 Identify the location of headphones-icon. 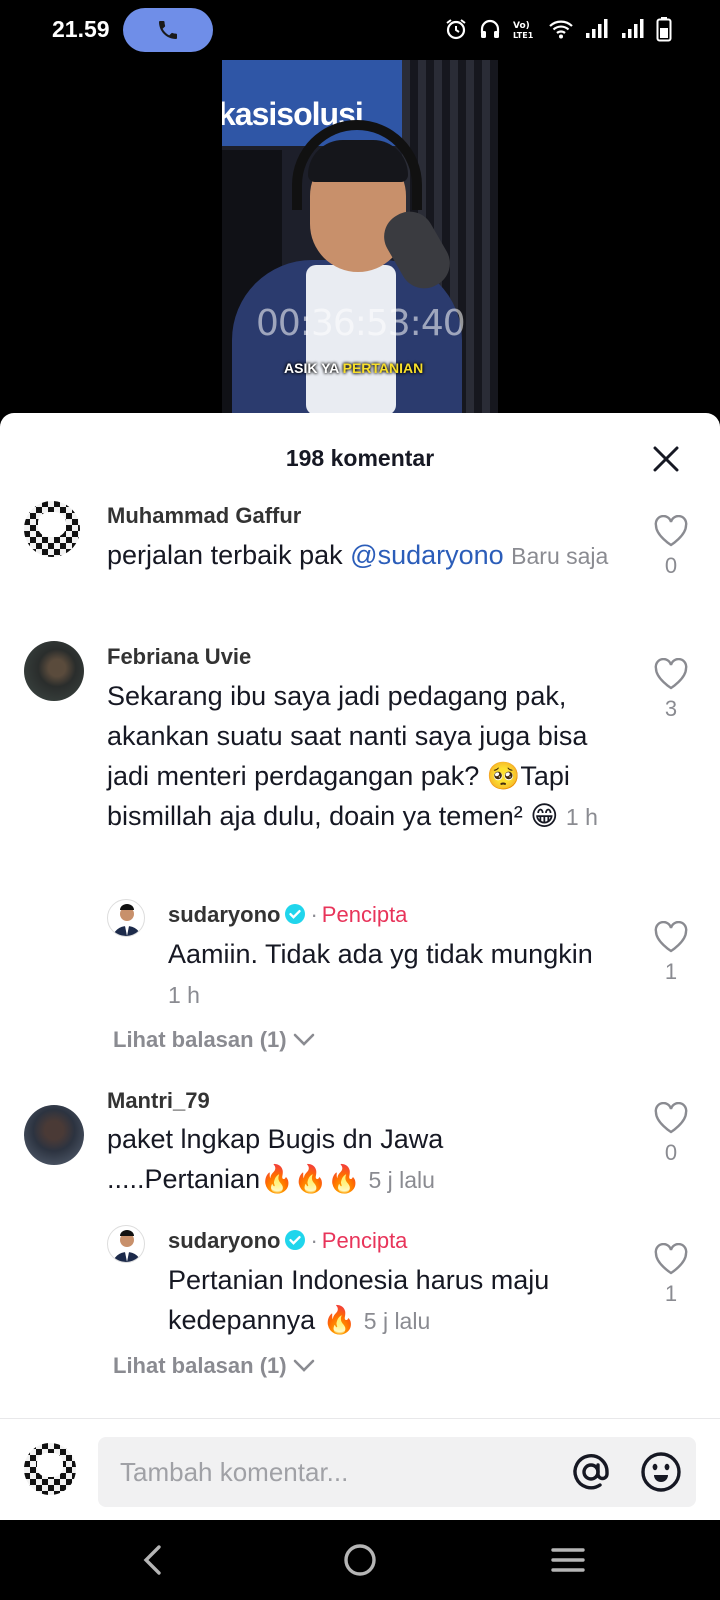
(490, 28).